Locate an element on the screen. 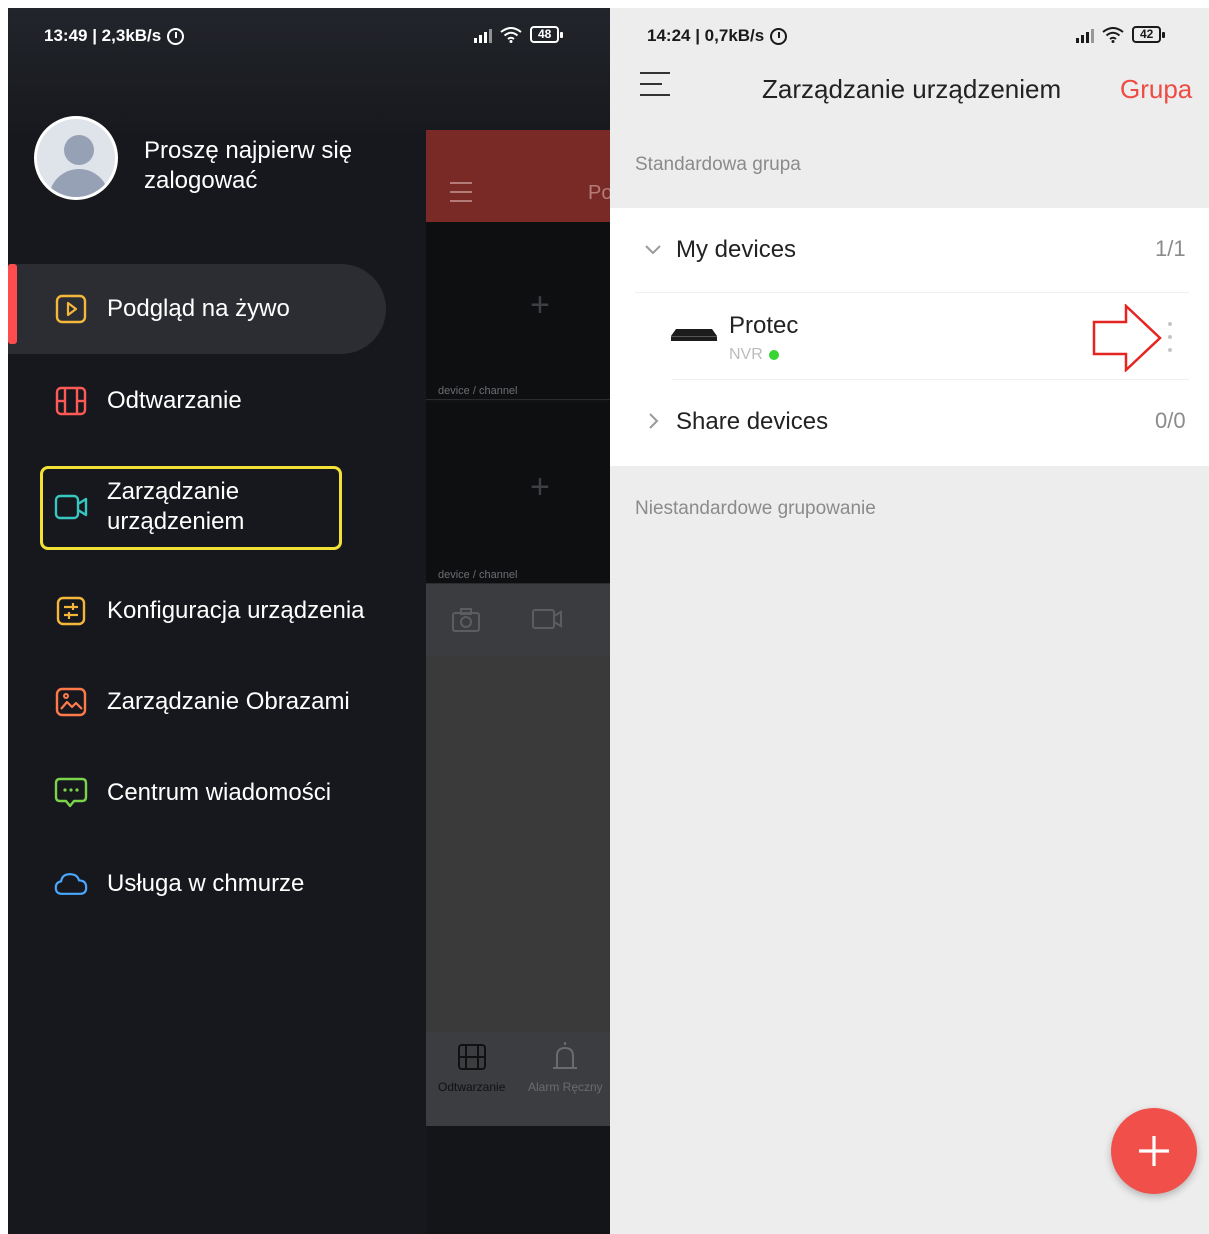  highlight-box is located at coordinates (191, 508).